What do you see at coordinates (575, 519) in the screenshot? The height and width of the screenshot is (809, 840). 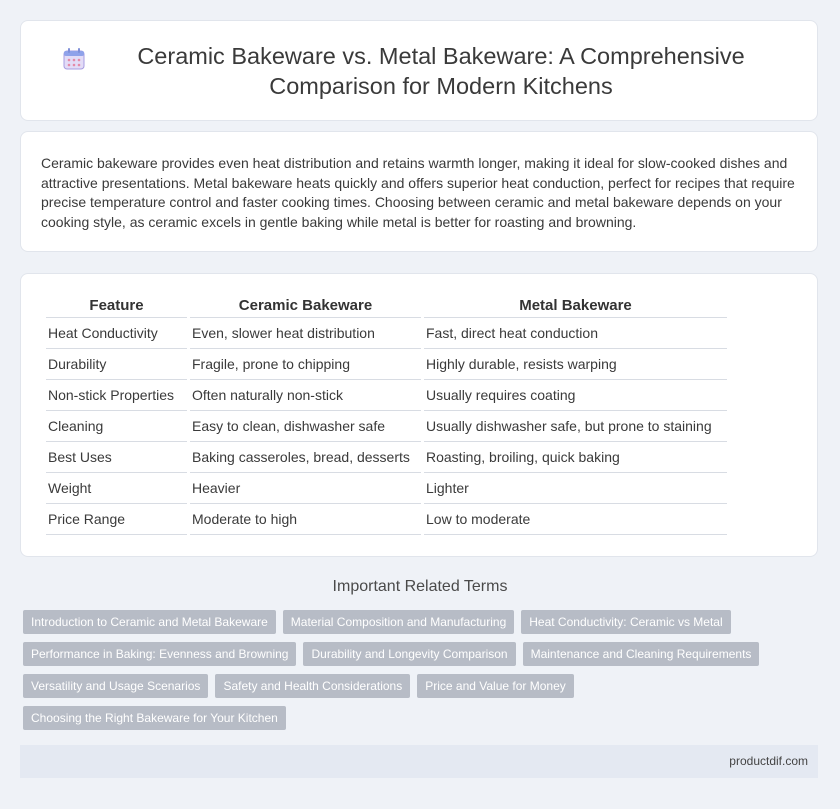 I see `table-cell: Low to moderate` at bounding box center [575, 519].